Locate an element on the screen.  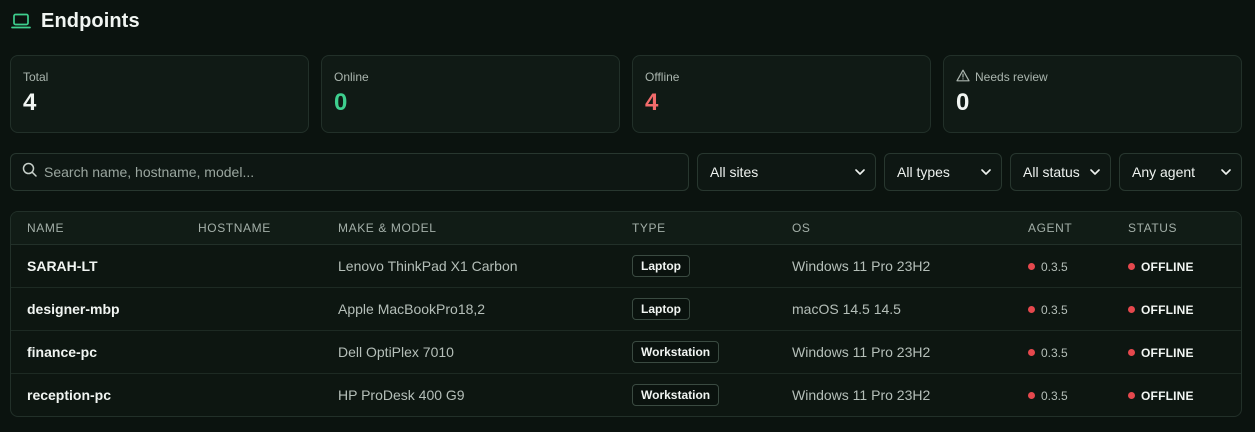
status-filter-select: All status is located at coordinates (1060, 172).